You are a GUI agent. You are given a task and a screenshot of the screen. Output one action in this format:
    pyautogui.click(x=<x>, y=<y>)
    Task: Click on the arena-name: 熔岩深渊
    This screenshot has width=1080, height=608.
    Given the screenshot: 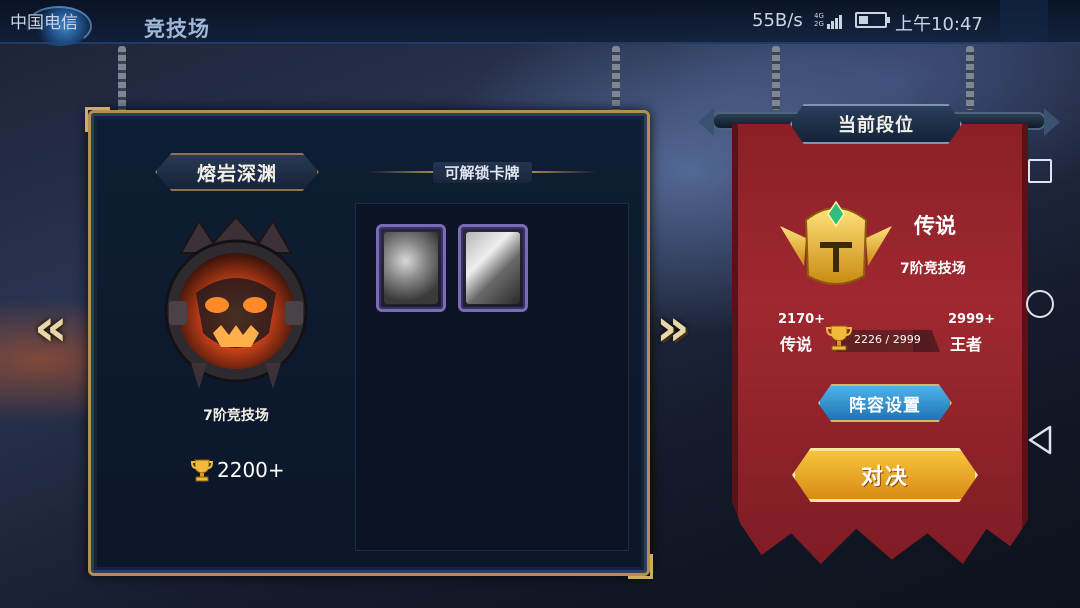 What is the action you would take?
    pyautogui.click(x=236, y=173)
    